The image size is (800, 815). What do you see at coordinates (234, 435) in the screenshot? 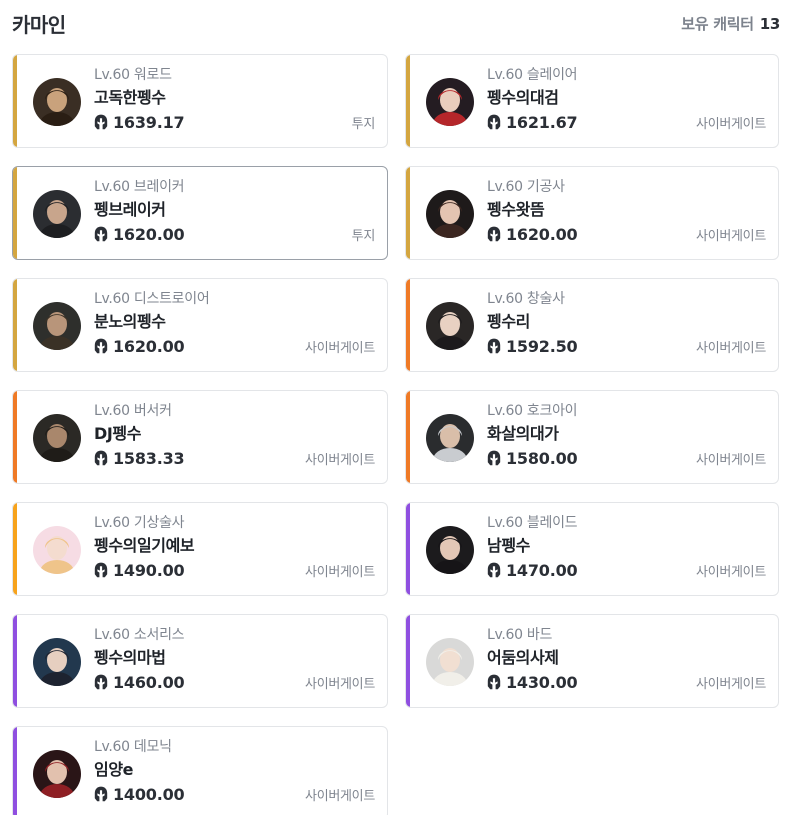
I see `character-info: Lv.60 버서커 DJ펭수 1583.33 사이버게이트` at bounding box center [234, 435].